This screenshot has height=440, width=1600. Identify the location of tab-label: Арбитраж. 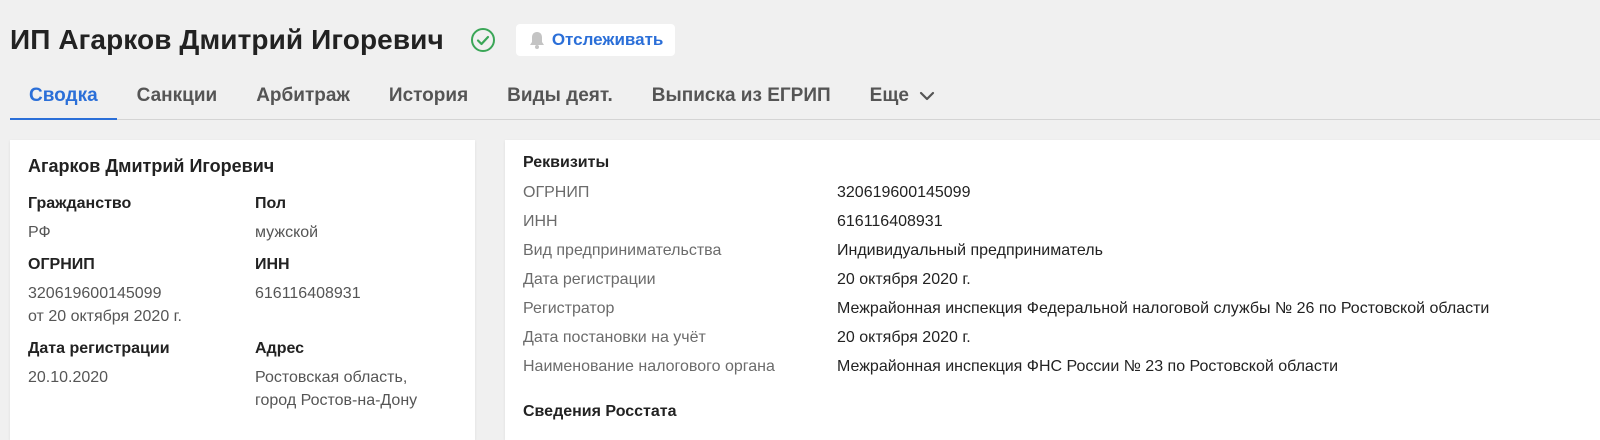
(303, 95).